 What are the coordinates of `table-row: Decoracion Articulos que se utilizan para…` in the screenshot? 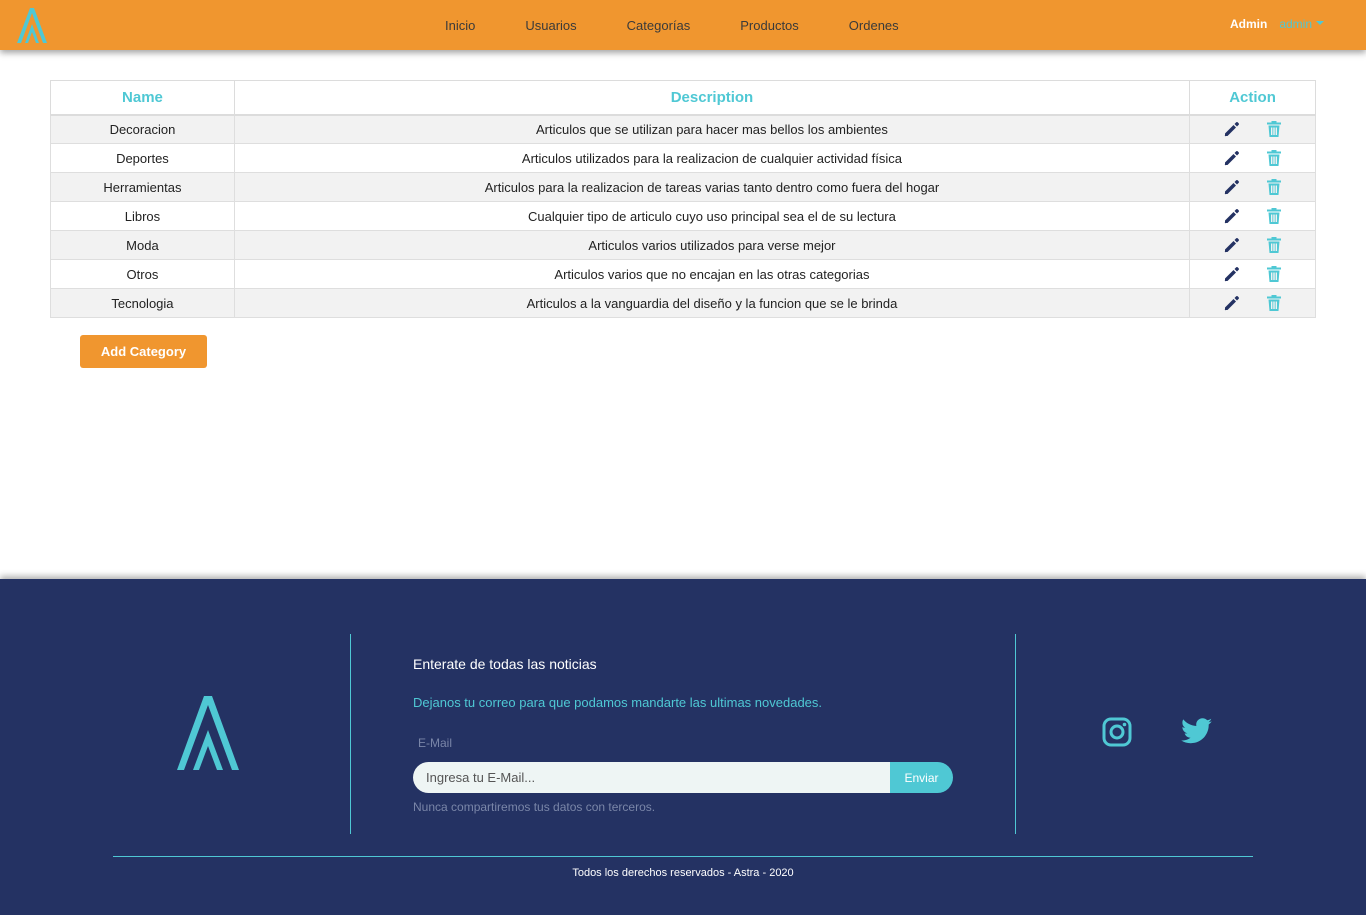 It's located at (683, 129).